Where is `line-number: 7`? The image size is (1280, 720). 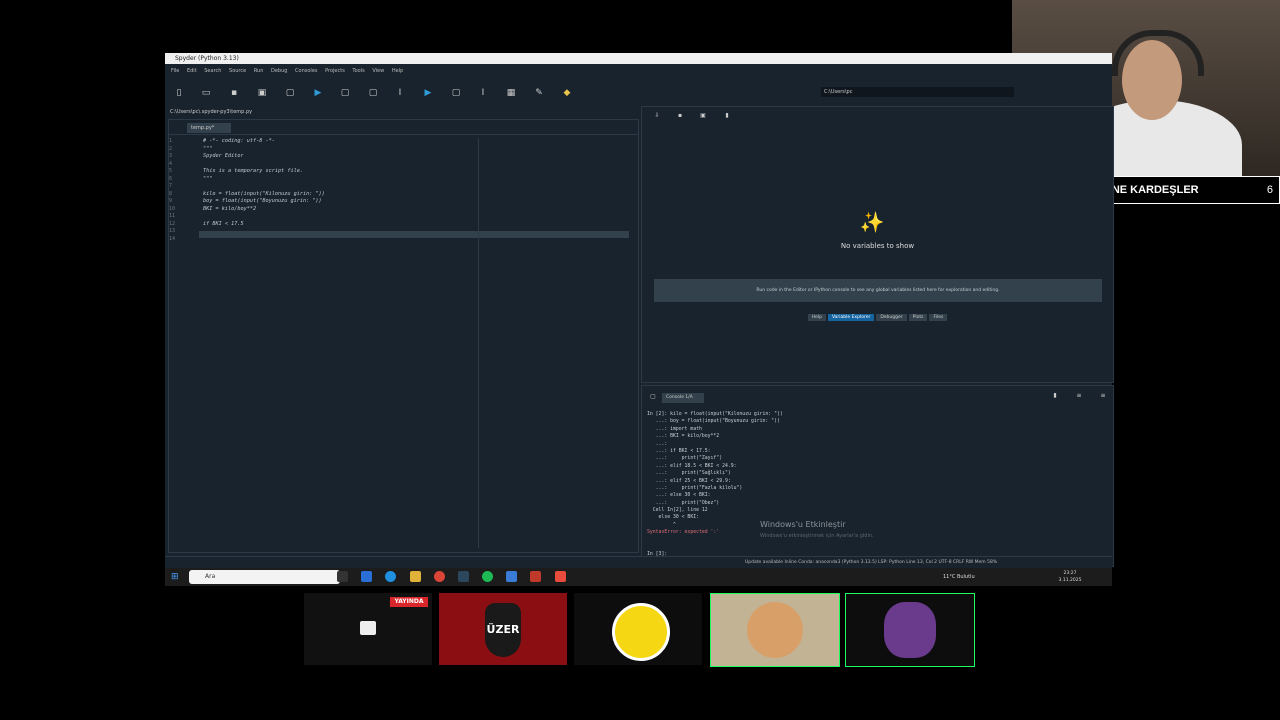 line-number: 7 is located at coordinates (171, 186).